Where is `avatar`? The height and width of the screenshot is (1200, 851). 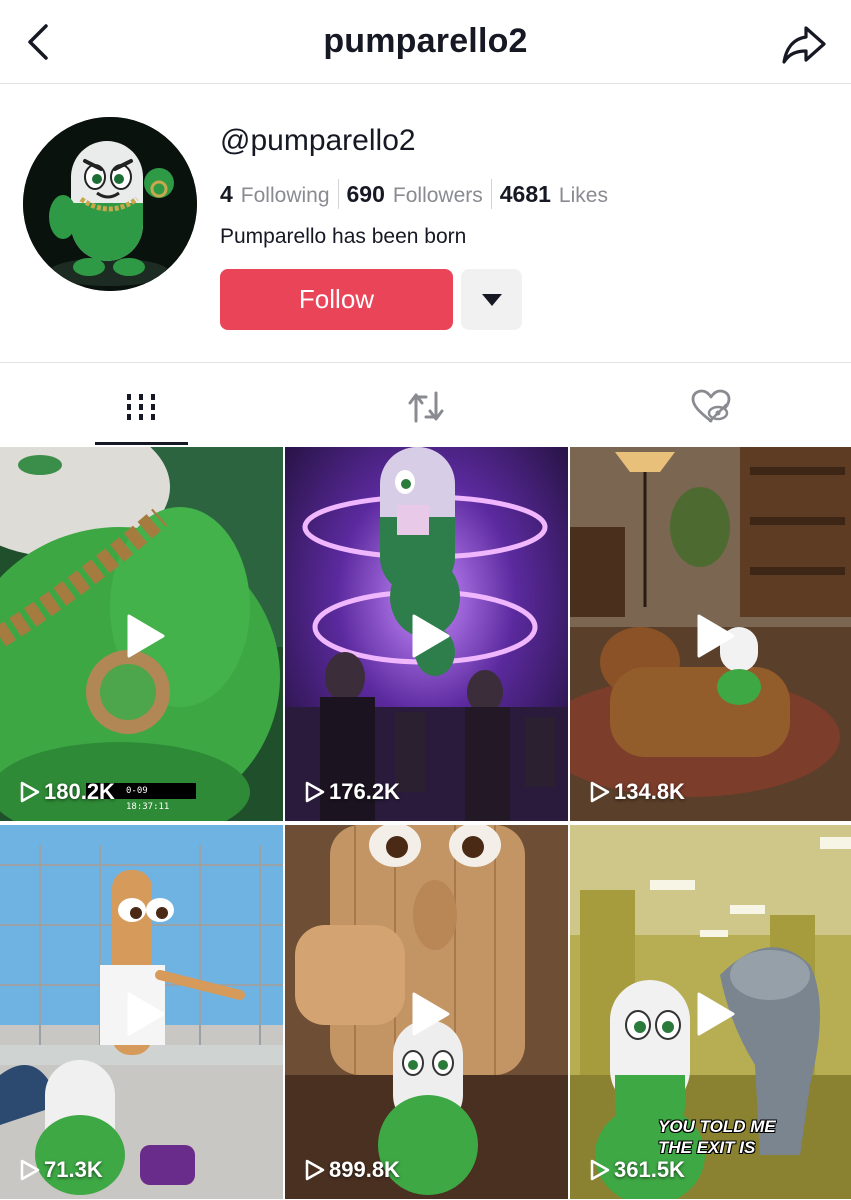 avatar is located at coordinates (110, 204).